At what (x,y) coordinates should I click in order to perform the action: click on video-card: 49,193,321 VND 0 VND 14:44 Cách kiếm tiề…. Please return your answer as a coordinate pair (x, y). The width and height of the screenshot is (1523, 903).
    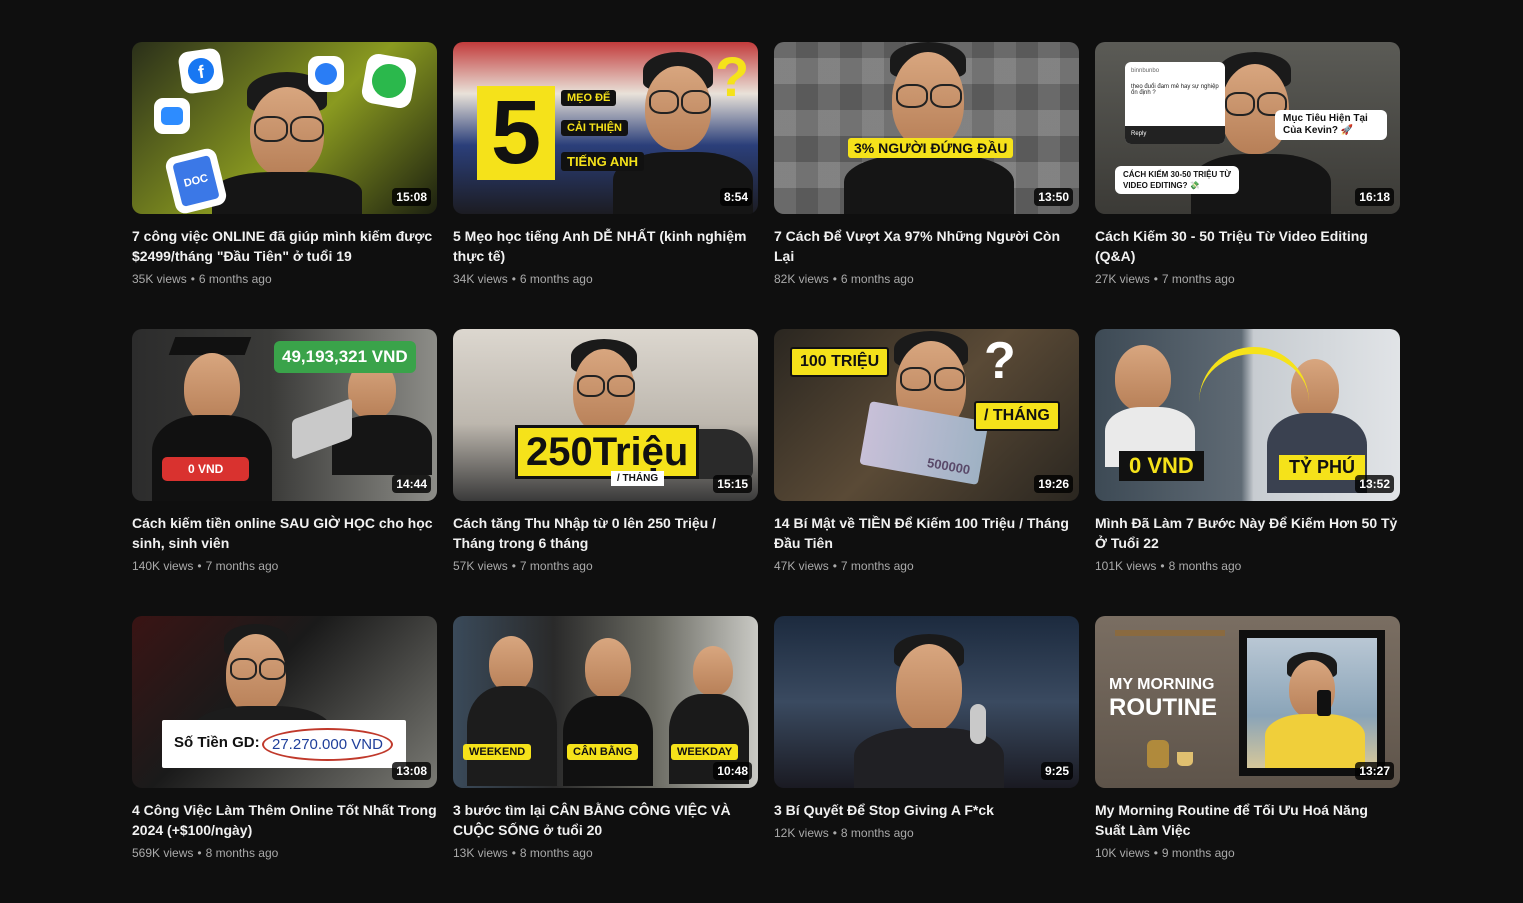
    Looking at the image, I should click on (284, 472).